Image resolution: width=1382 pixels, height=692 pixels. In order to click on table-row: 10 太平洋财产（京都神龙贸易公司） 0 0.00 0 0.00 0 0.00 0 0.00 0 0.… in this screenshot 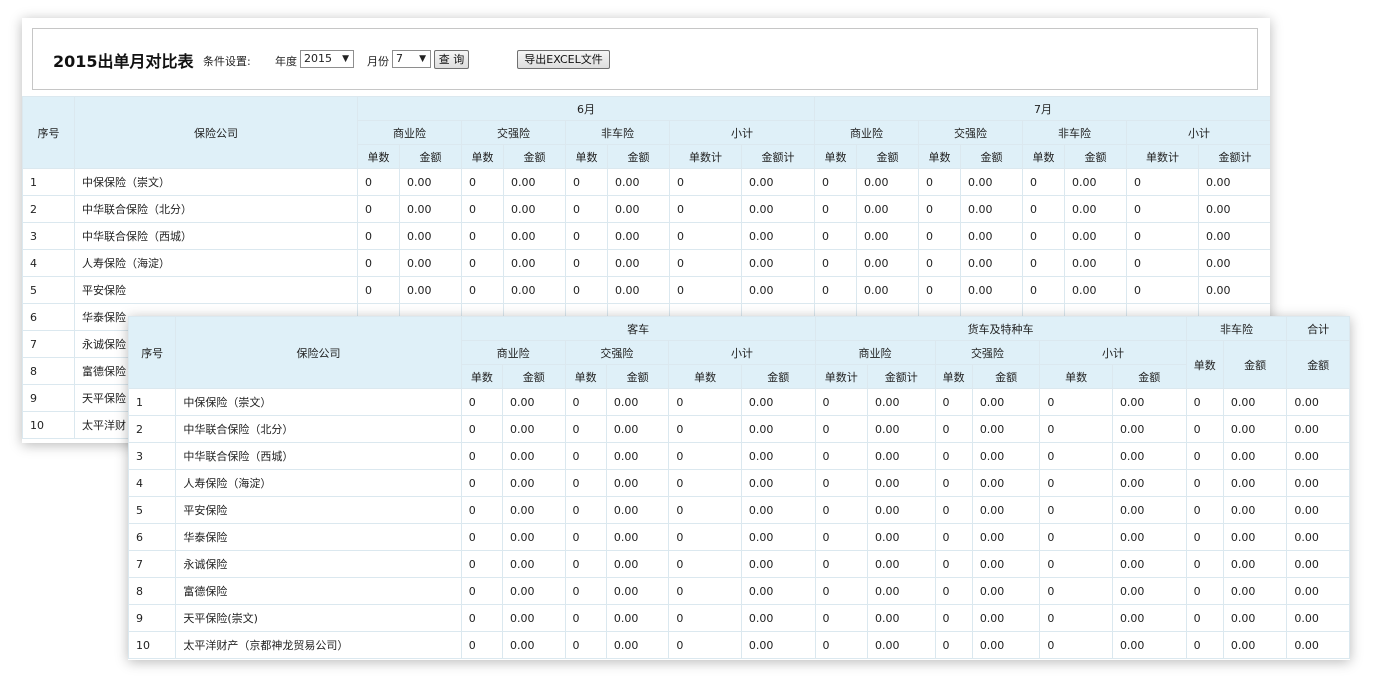, I will do `click(739, 645)`.